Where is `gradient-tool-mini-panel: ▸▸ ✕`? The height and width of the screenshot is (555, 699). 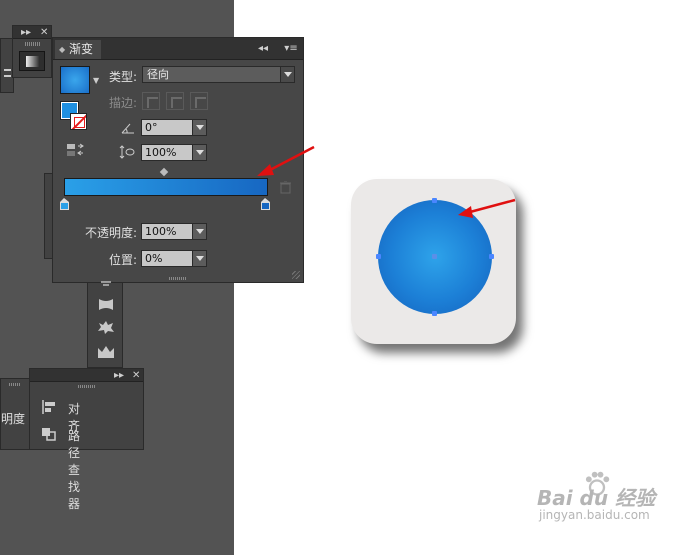
gradient-tool-mini-panel: ▸▸ ✕ is located at coordinates (32, 51).